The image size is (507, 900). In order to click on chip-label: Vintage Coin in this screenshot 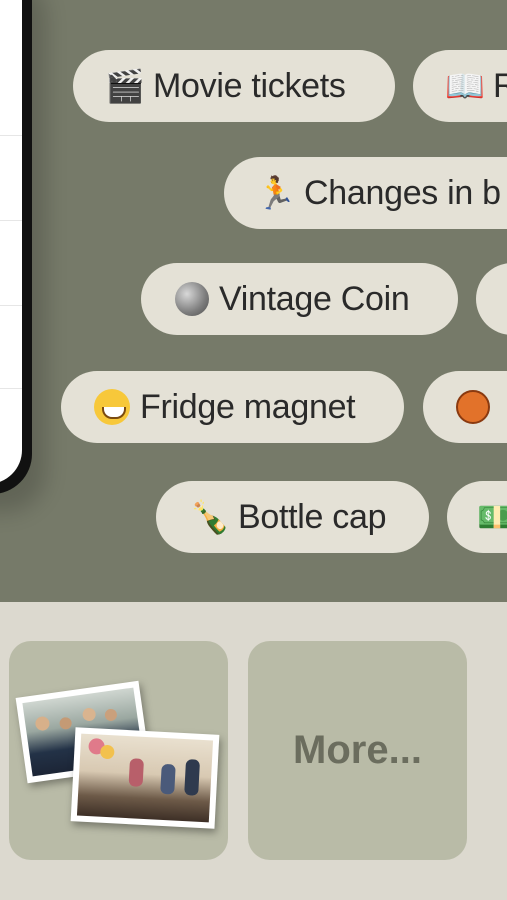, I will do `click(314, 298)`.